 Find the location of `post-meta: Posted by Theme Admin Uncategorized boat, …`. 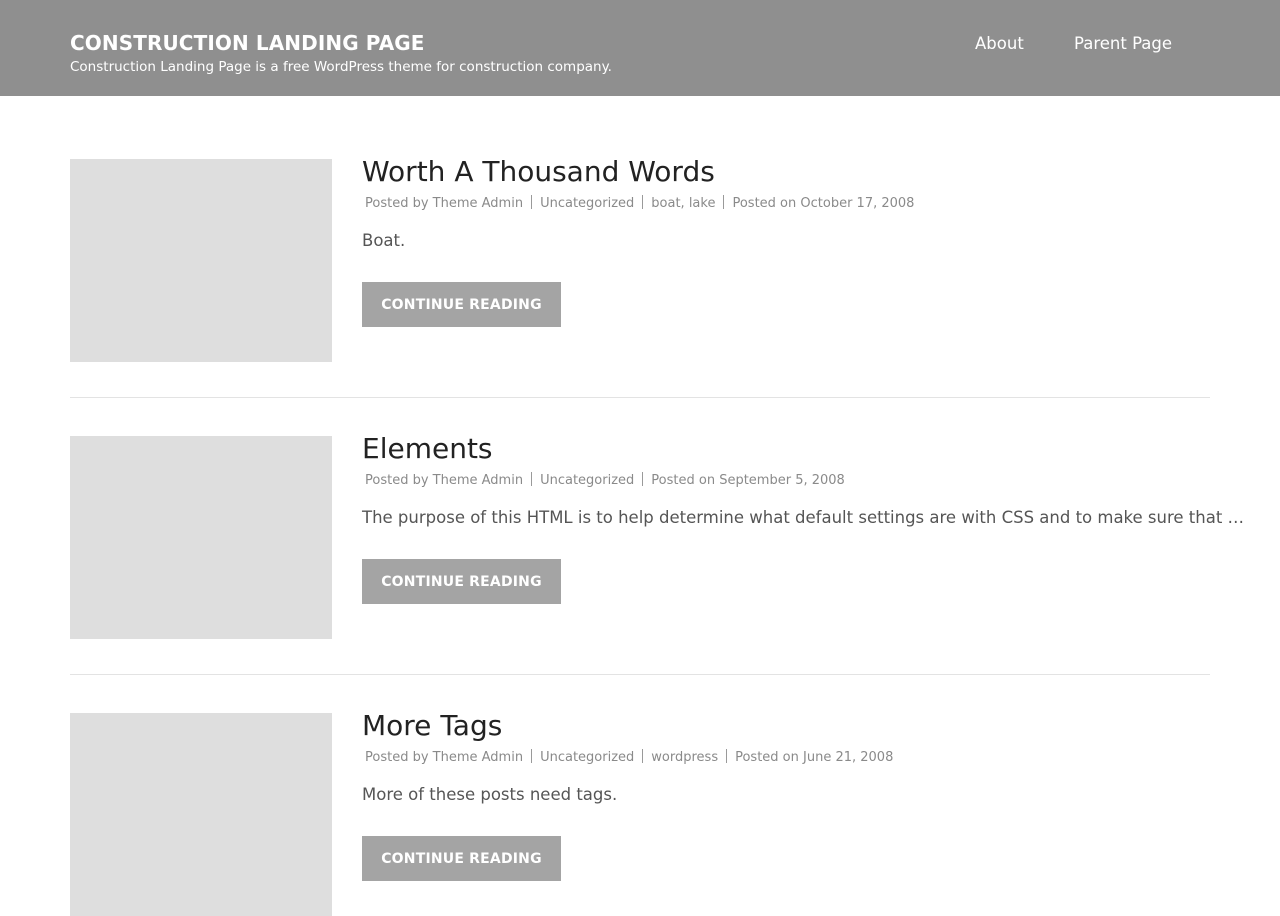

post-meta: Posted by Theme Admin Uncategorized boat, … is located at coordinates (639, 203).